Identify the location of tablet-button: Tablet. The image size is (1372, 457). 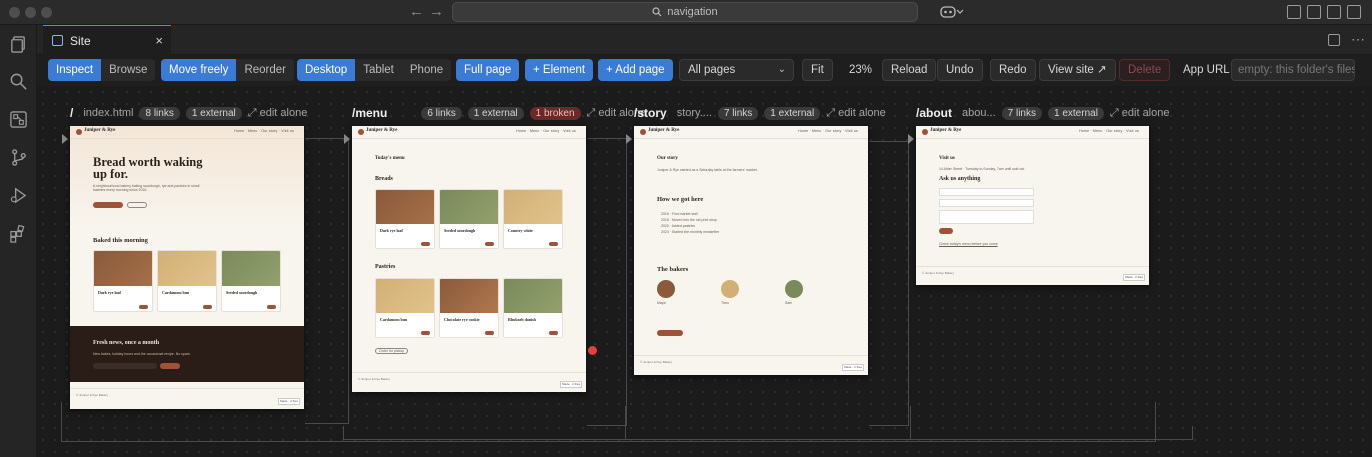
(378, 70).